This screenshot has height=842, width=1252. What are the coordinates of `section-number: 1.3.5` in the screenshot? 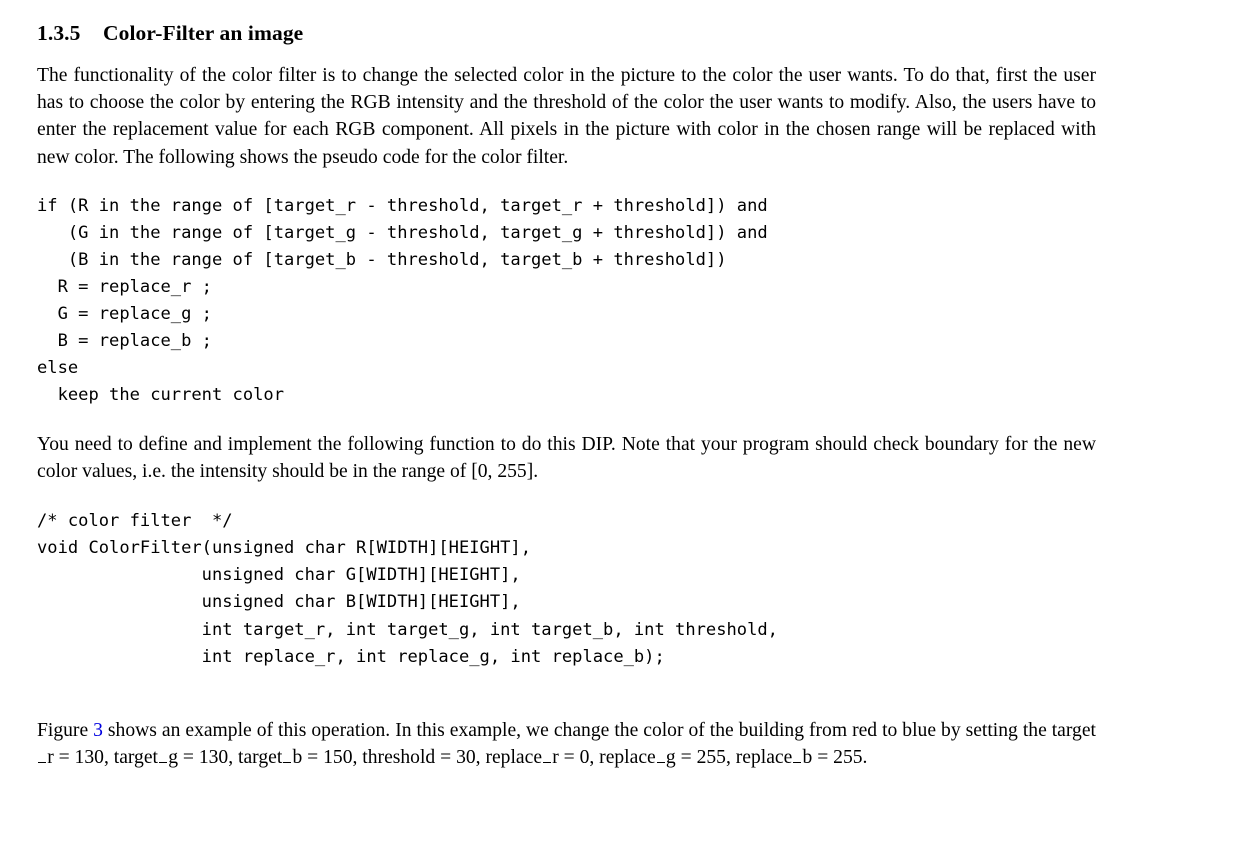 It's located at (59, 33).